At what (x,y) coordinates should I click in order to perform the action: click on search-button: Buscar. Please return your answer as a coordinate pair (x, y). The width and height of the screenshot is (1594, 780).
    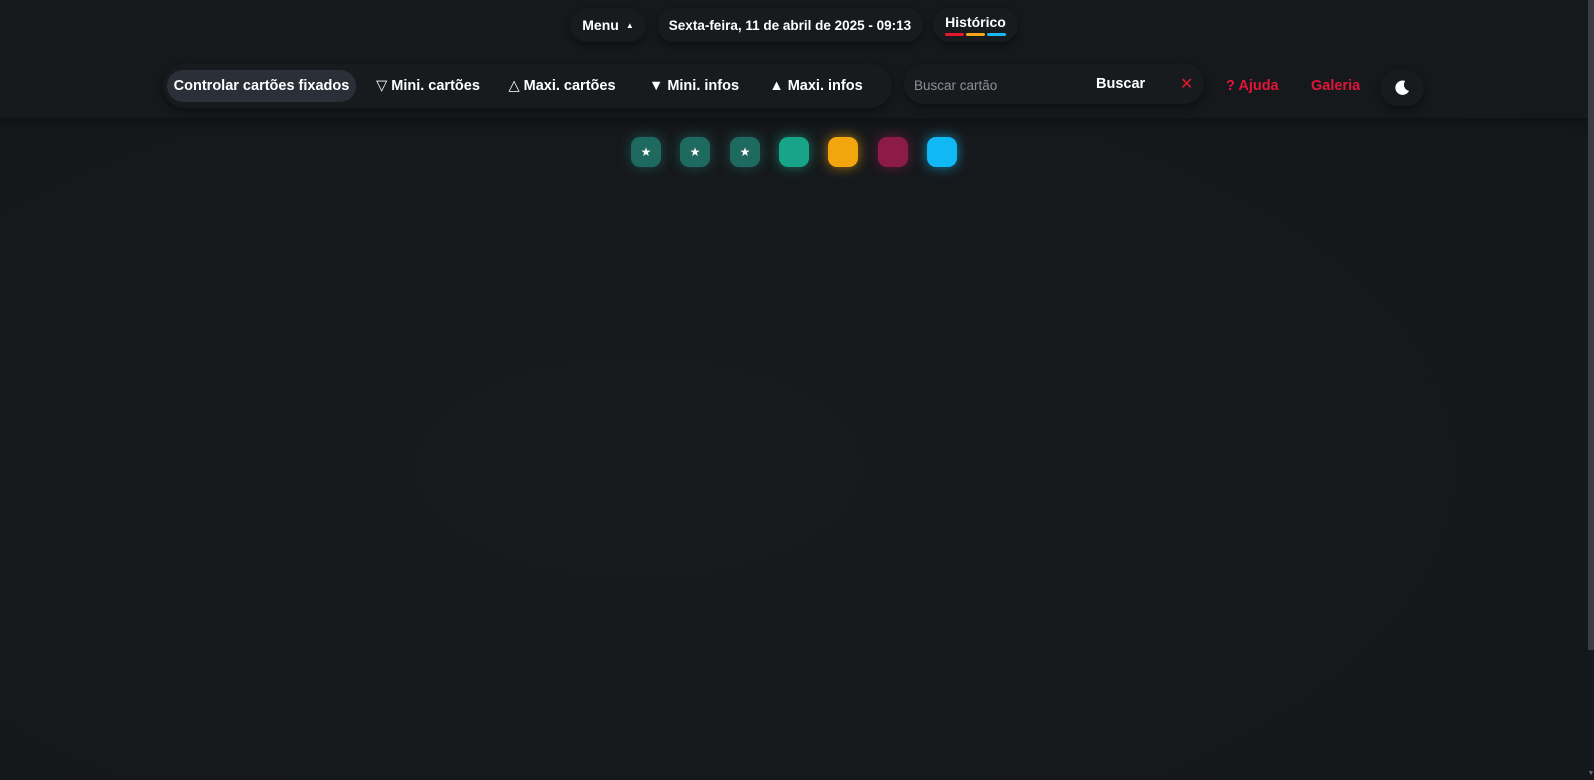
    Looking at the image, I should click on (1120, 84).